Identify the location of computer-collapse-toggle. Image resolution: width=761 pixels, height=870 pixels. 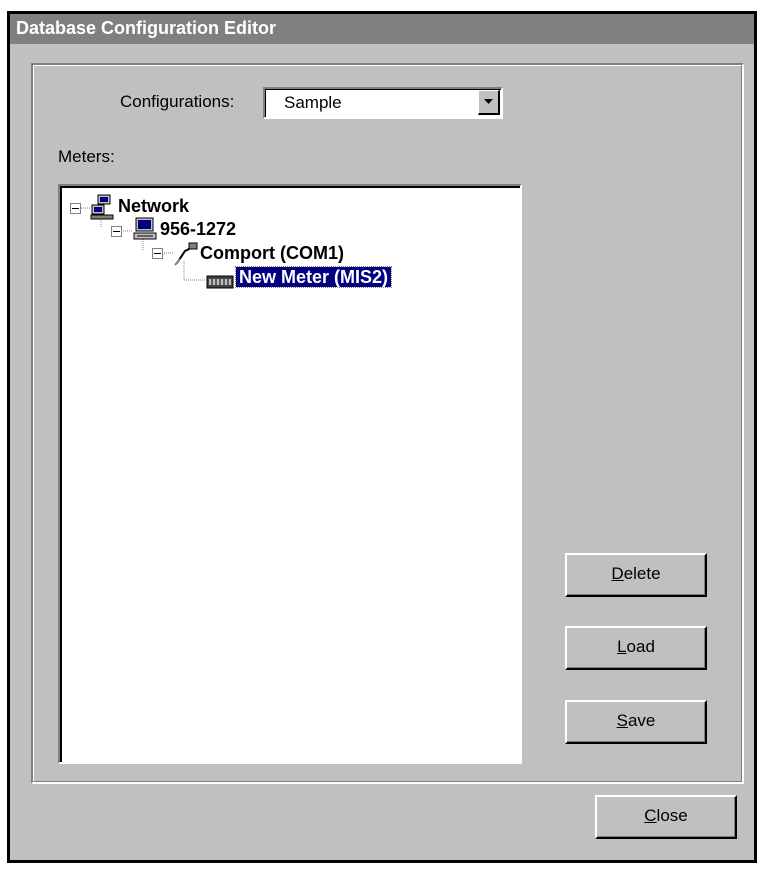
(116, 231).